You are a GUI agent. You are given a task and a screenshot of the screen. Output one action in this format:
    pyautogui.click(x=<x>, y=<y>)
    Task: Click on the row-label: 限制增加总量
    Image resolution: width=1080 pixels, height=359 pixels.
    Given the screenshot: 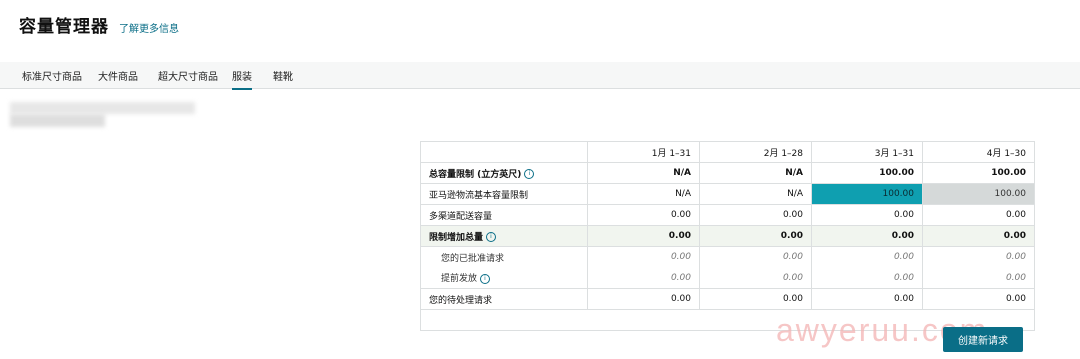 What is the action you would take?
    pyautogui.click(x=456, y=237)
    